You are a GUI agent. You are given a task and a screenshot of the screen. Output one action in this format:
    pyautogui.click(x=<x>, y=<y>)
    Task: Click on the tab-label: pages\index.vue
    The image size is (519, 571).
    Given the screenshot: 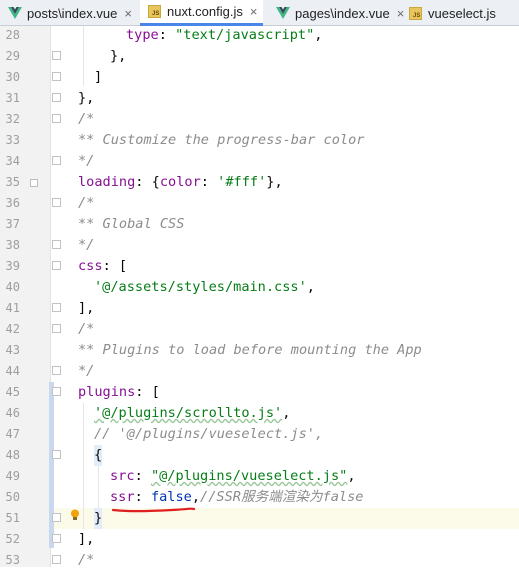 What is the action you would take?
    pyautogui.click(x=342, y=13)
    